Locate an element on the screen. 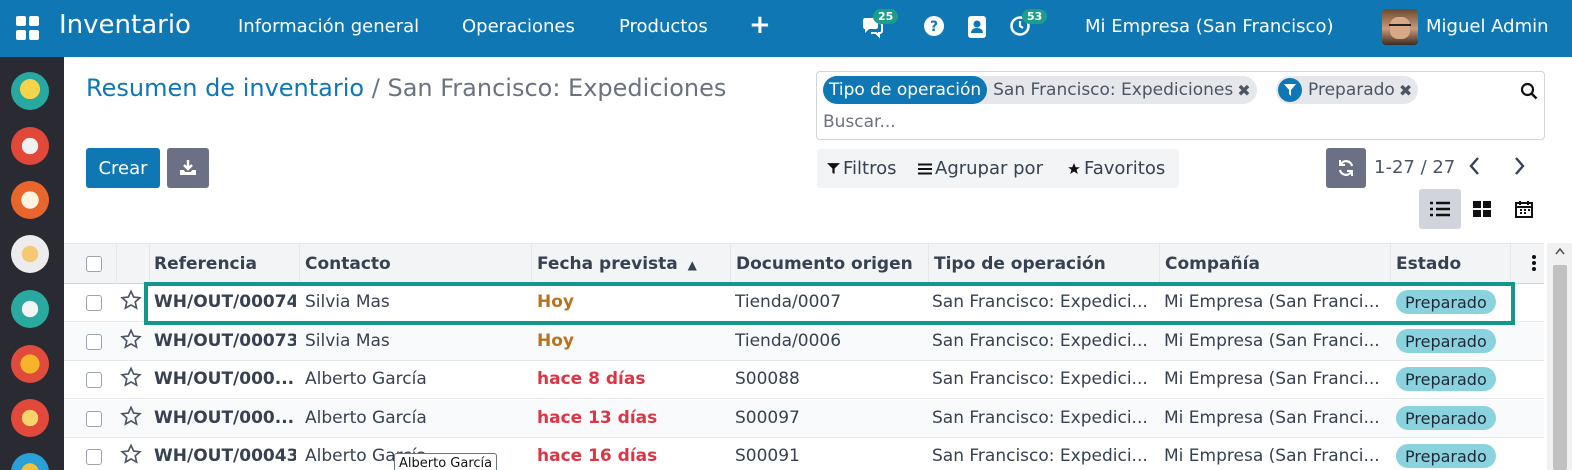  cell-documento-origen: Tienda/0007 is located at coordinates (788, 302).